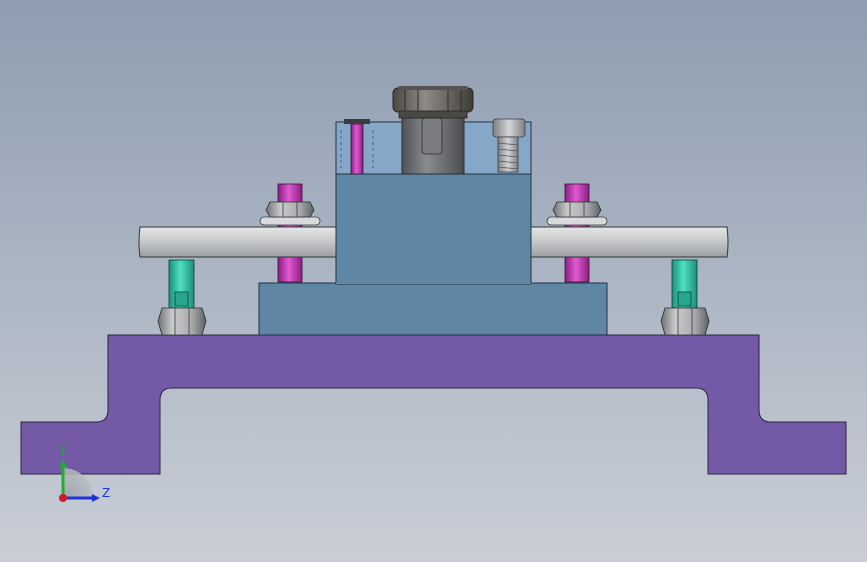  I want to click on riser-block-lower, so click(433, 309).